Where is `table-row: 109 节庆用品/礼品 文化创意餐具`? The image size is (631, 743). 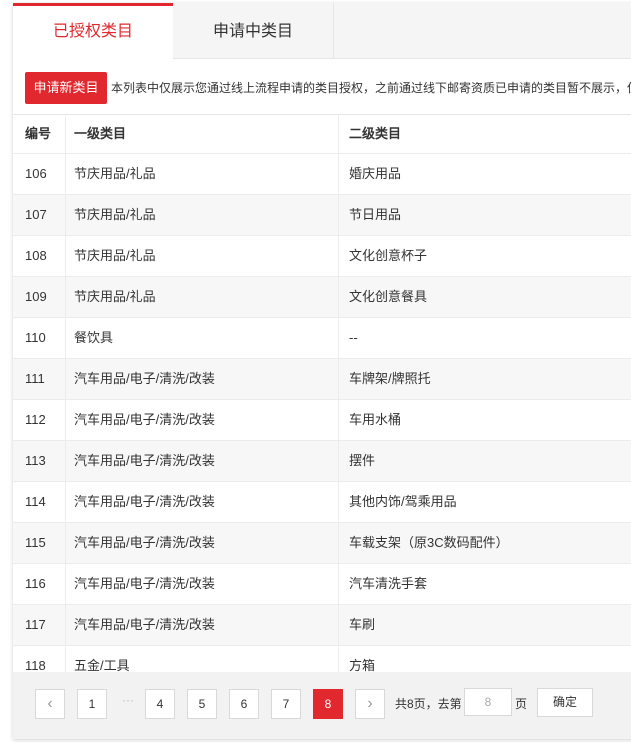 table-row: 109 节庆用品/礼品 文化创意餐具 is located at coordinates (322, 297).